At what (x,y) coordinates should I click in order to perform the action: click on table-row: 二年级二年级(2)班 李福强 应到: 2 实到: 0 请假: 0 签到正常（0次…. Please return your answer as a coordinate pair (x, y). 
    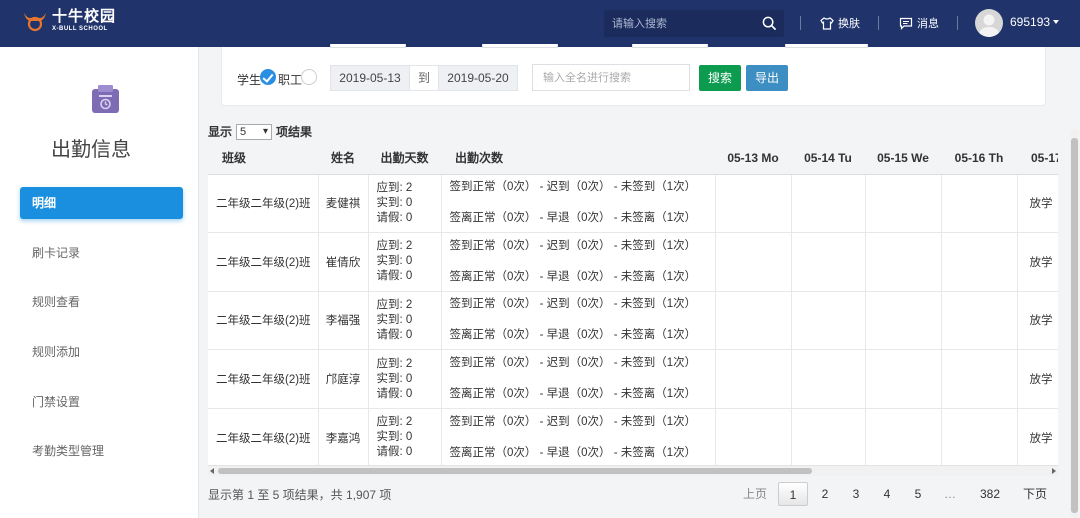
    Looking at the image, I should click on (633, 321).